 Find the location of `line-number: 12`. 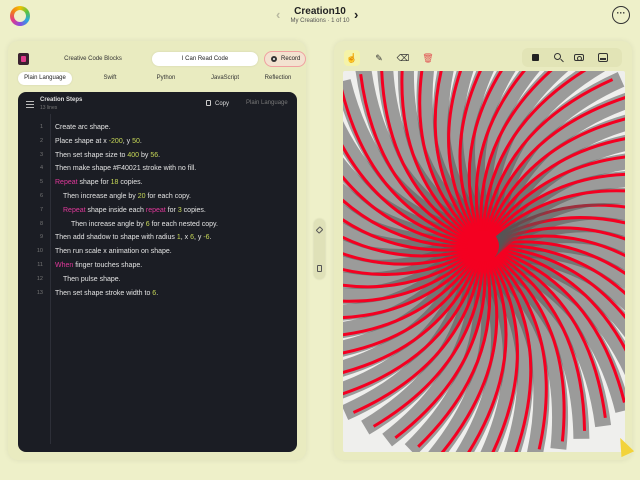

line-number: 12 is located at coordinates (39, 278).